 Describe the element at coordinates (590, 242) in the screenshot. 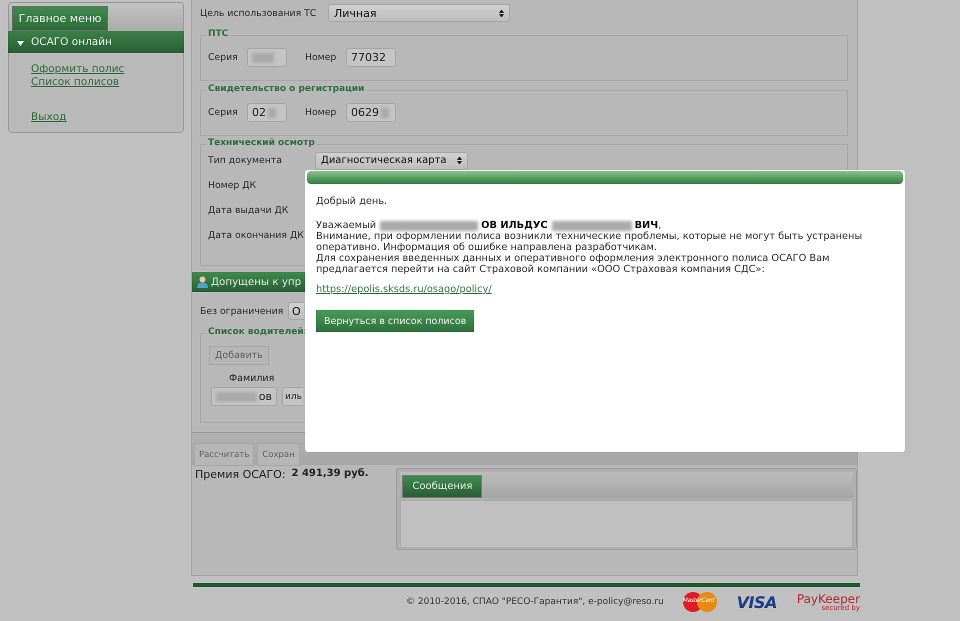

I see `message-paragraph: Внимание, при оформлении полиса возникли технические проблемы, которые не могут быть устранены оперативно. Информация об ошибке направлена разработчикам.` at that location.